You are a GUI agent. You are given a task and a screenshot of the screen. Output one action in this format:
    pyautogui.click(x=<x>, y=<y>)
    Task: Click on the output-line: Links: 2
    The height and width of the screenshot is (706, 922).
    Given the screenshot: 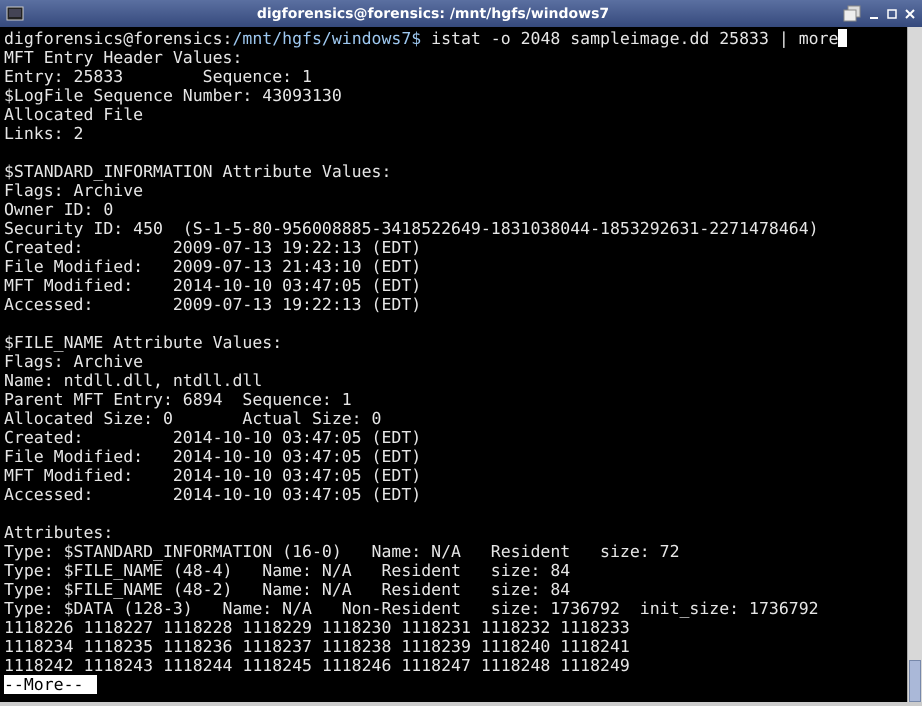 What is the action you would take?
    pyautogui.click(x=44, y=133)
    